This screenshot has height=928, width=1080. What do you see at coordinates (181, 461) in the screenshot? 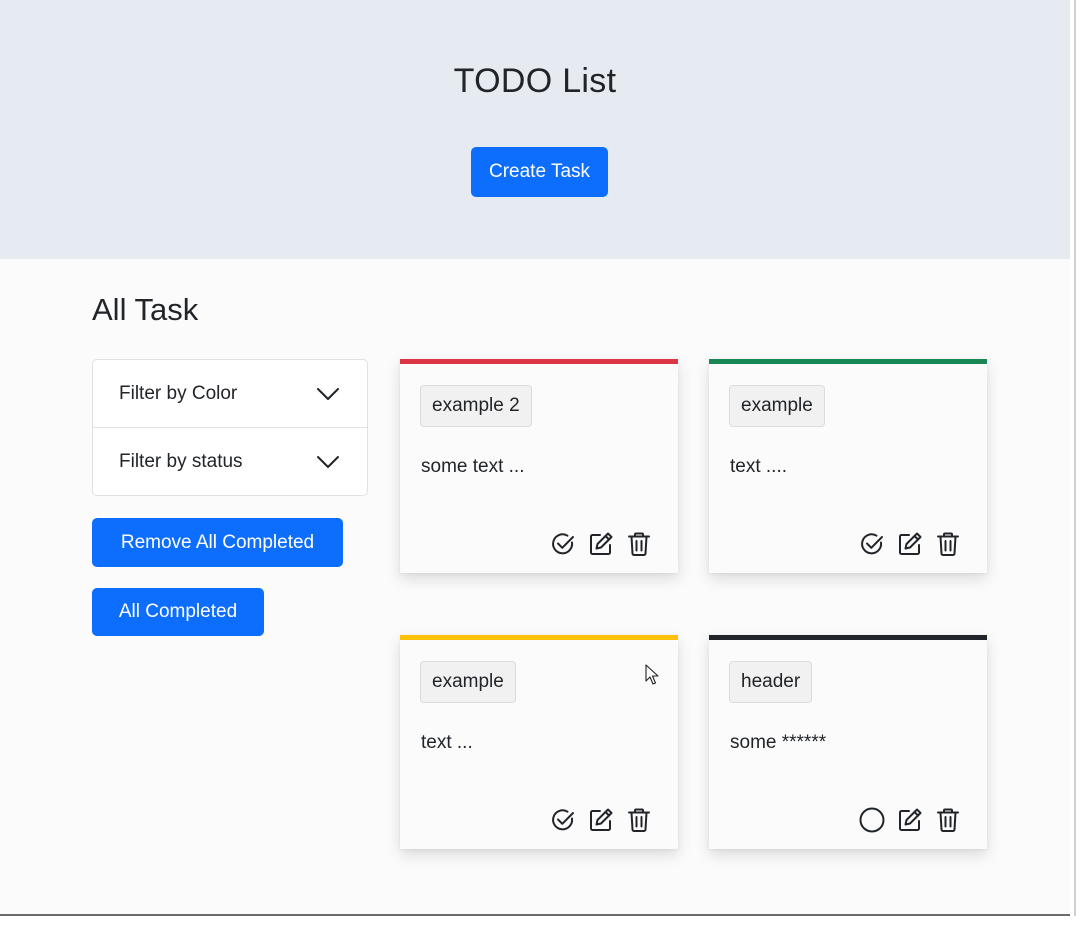
I see `filter-label: Filter by status` at bounding box center [181, 461].